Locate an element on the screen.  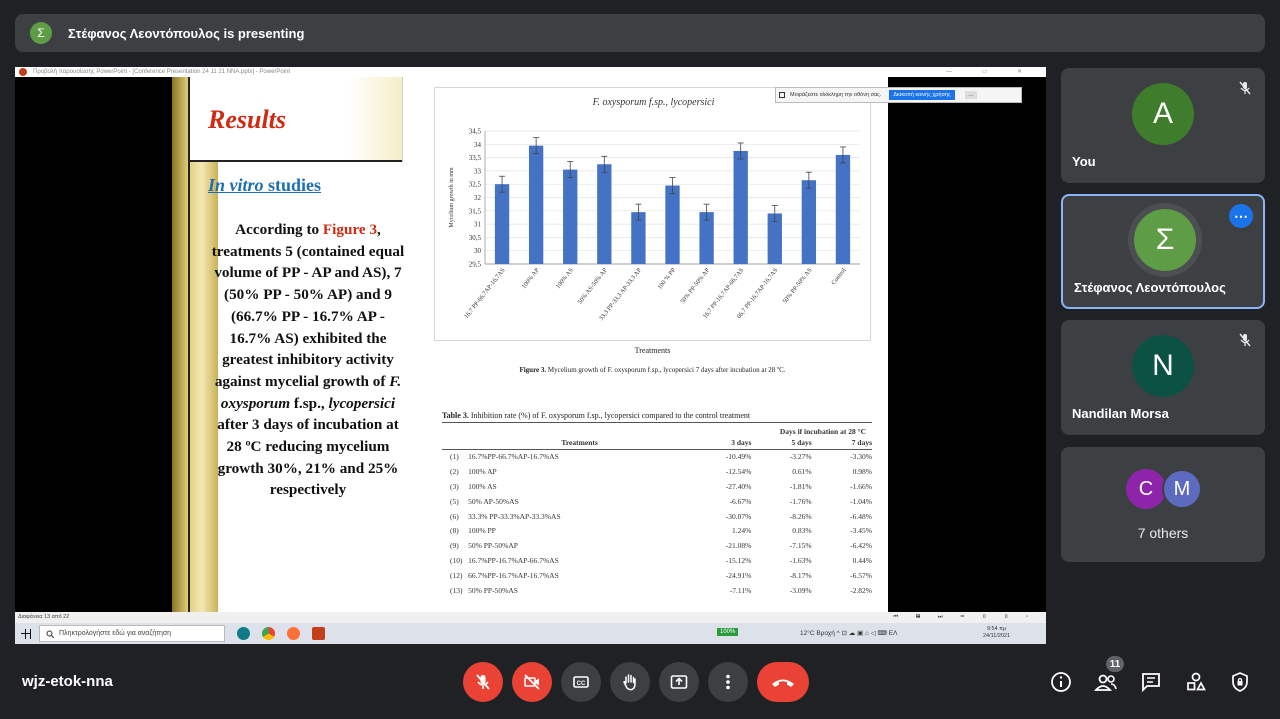
participant-tile-presenter: Σ ⋯ Στέφανος Λεοντόπουλος is located at coordinates (1163, 251).